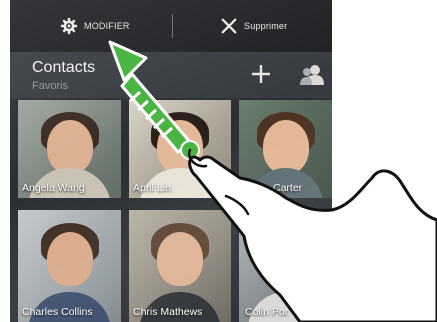  I want to click on modify-button: MODIFIER, so click(95, 26).